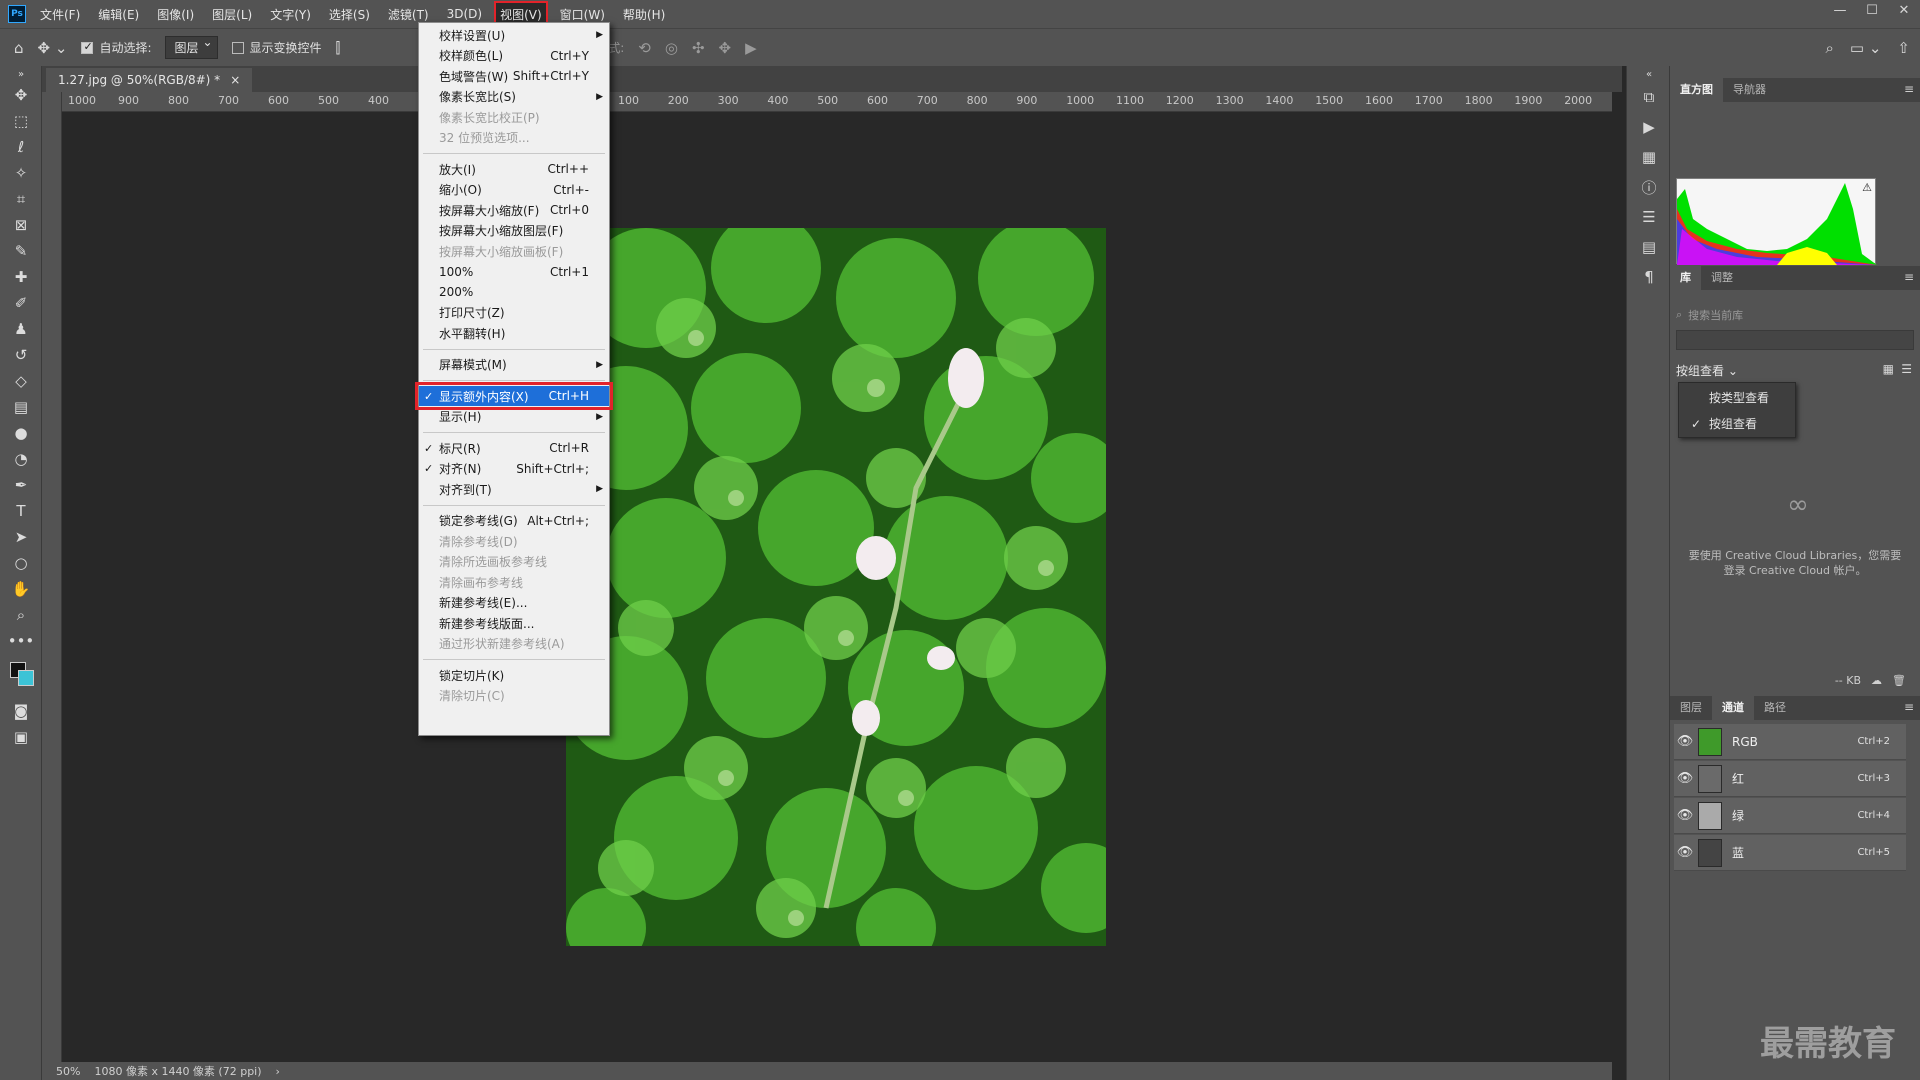  What do you see at coordinates (21, 711) in the screenshot?
I see `quick-mask-icon: ◙` at bounding box center [21, 711].